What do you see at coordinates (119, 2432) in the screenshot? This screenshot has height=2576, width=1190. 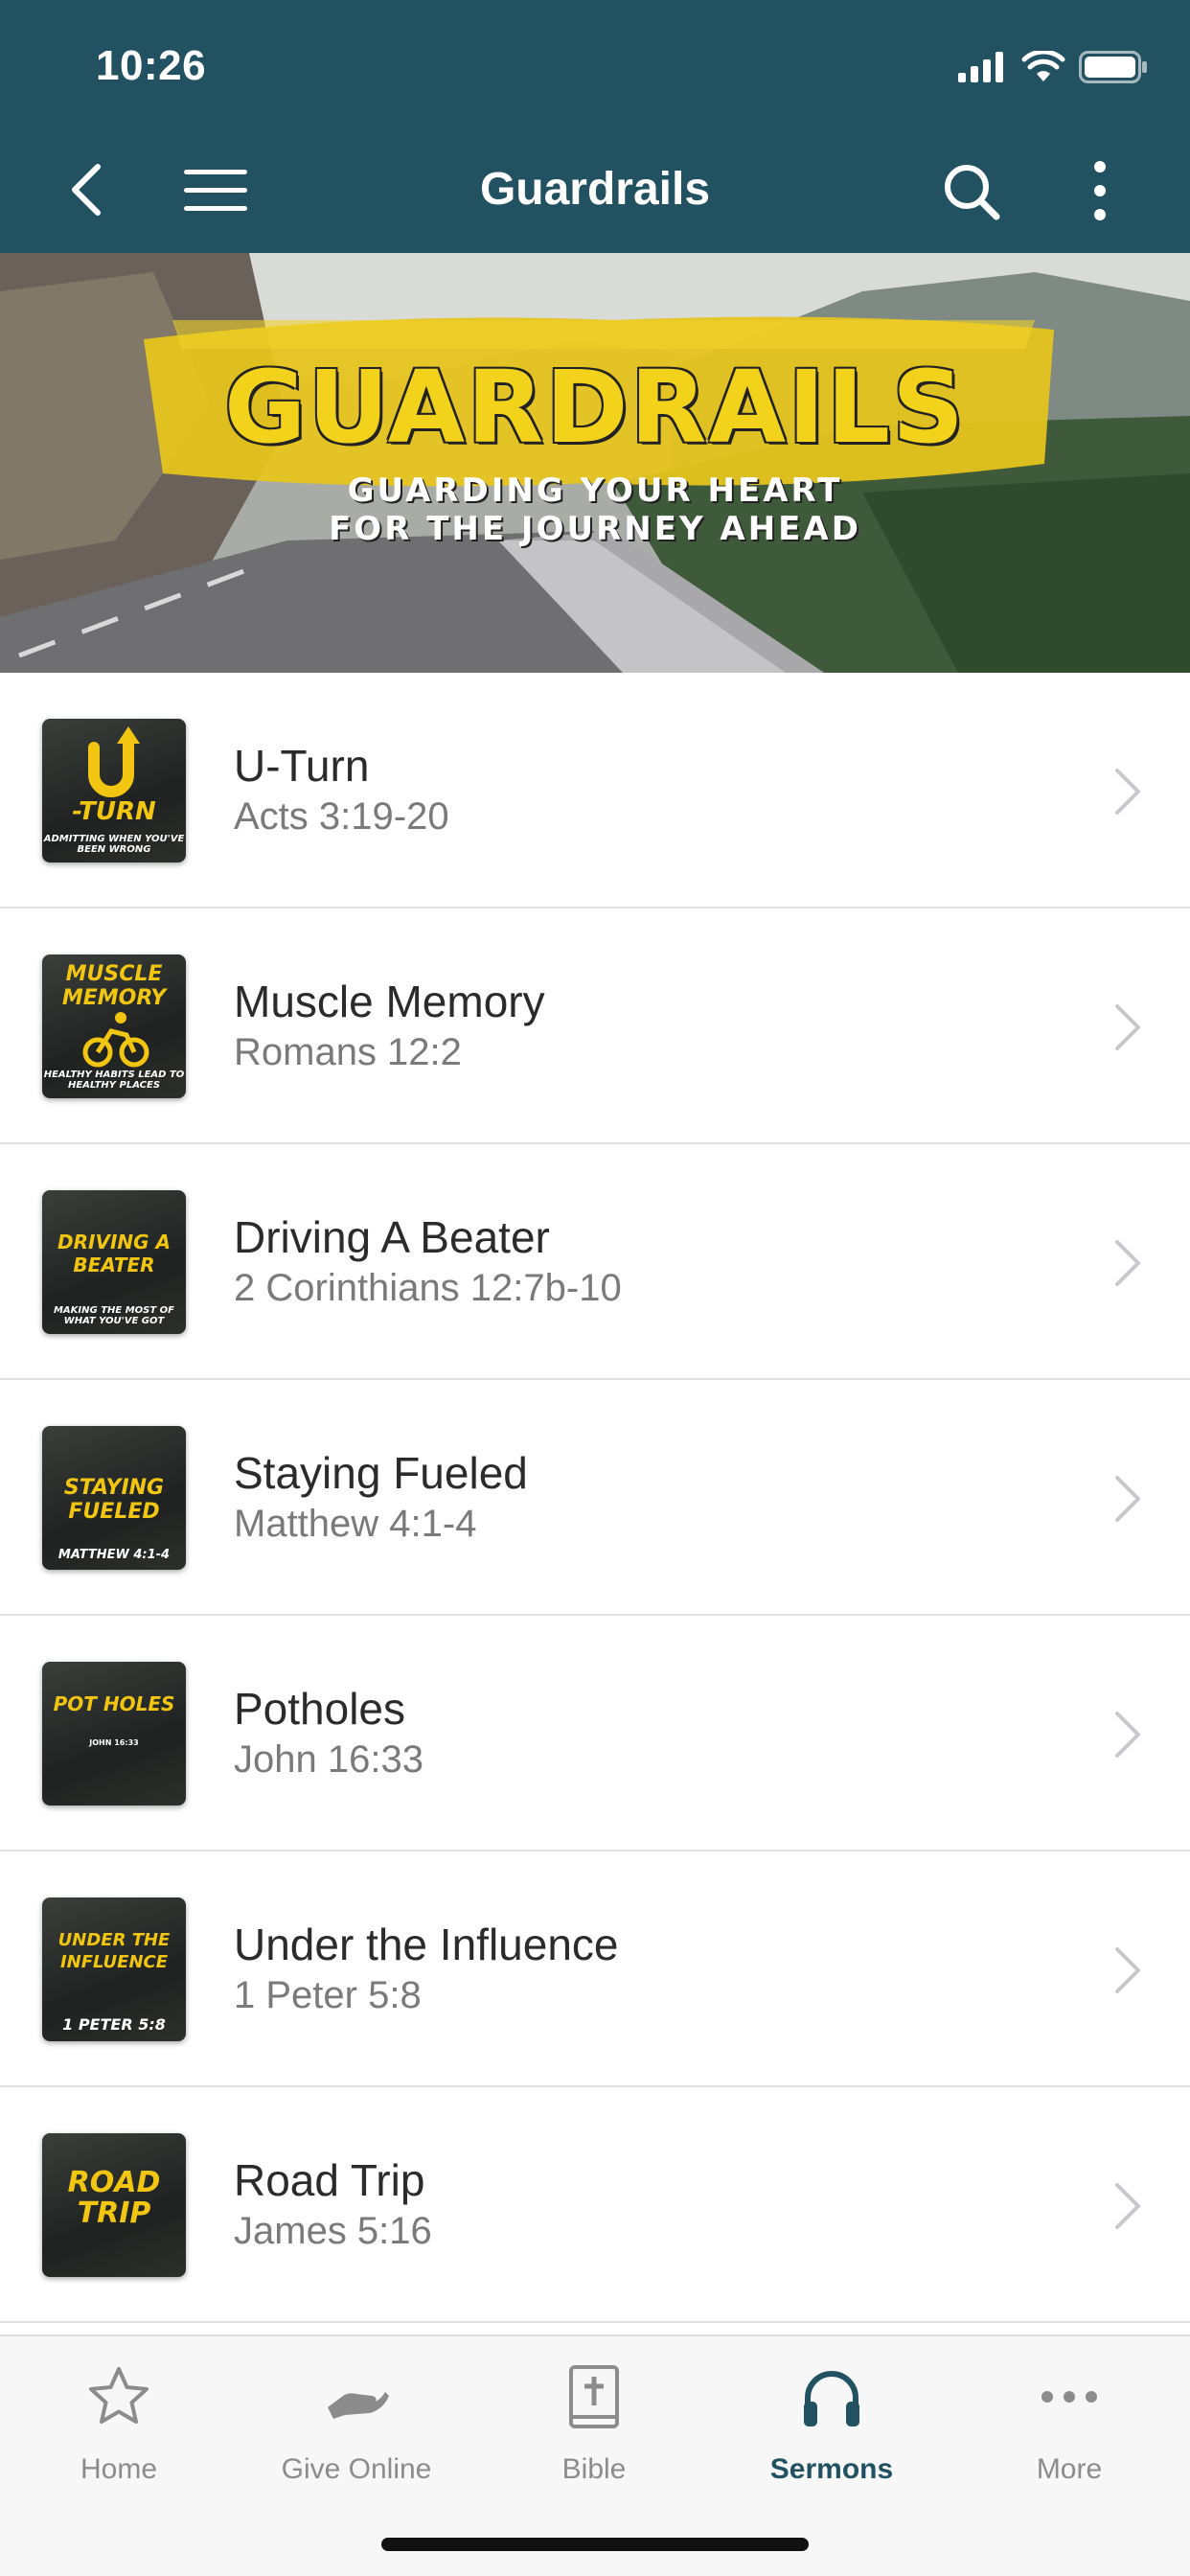 I see `tab-home: Home` at bounding box center [119, 2432].